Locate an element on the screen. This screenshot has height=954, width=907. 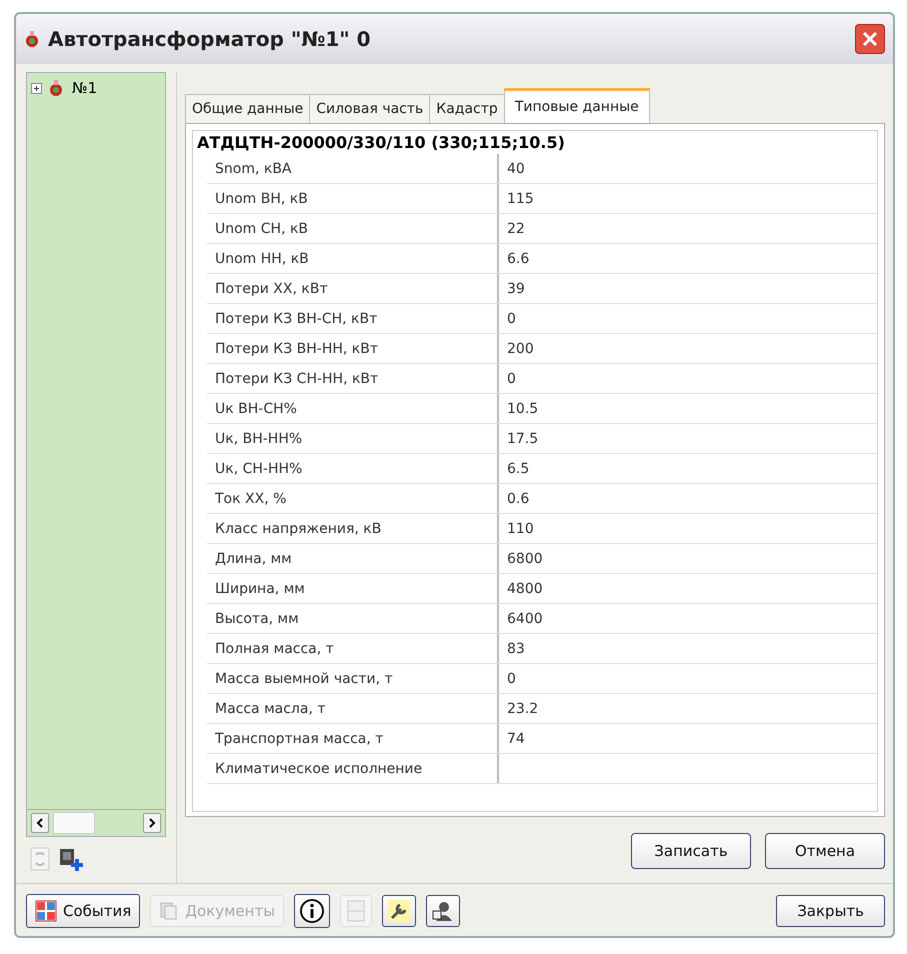
property-name: Unom НН, кВ is located at coordinates (353, 258).